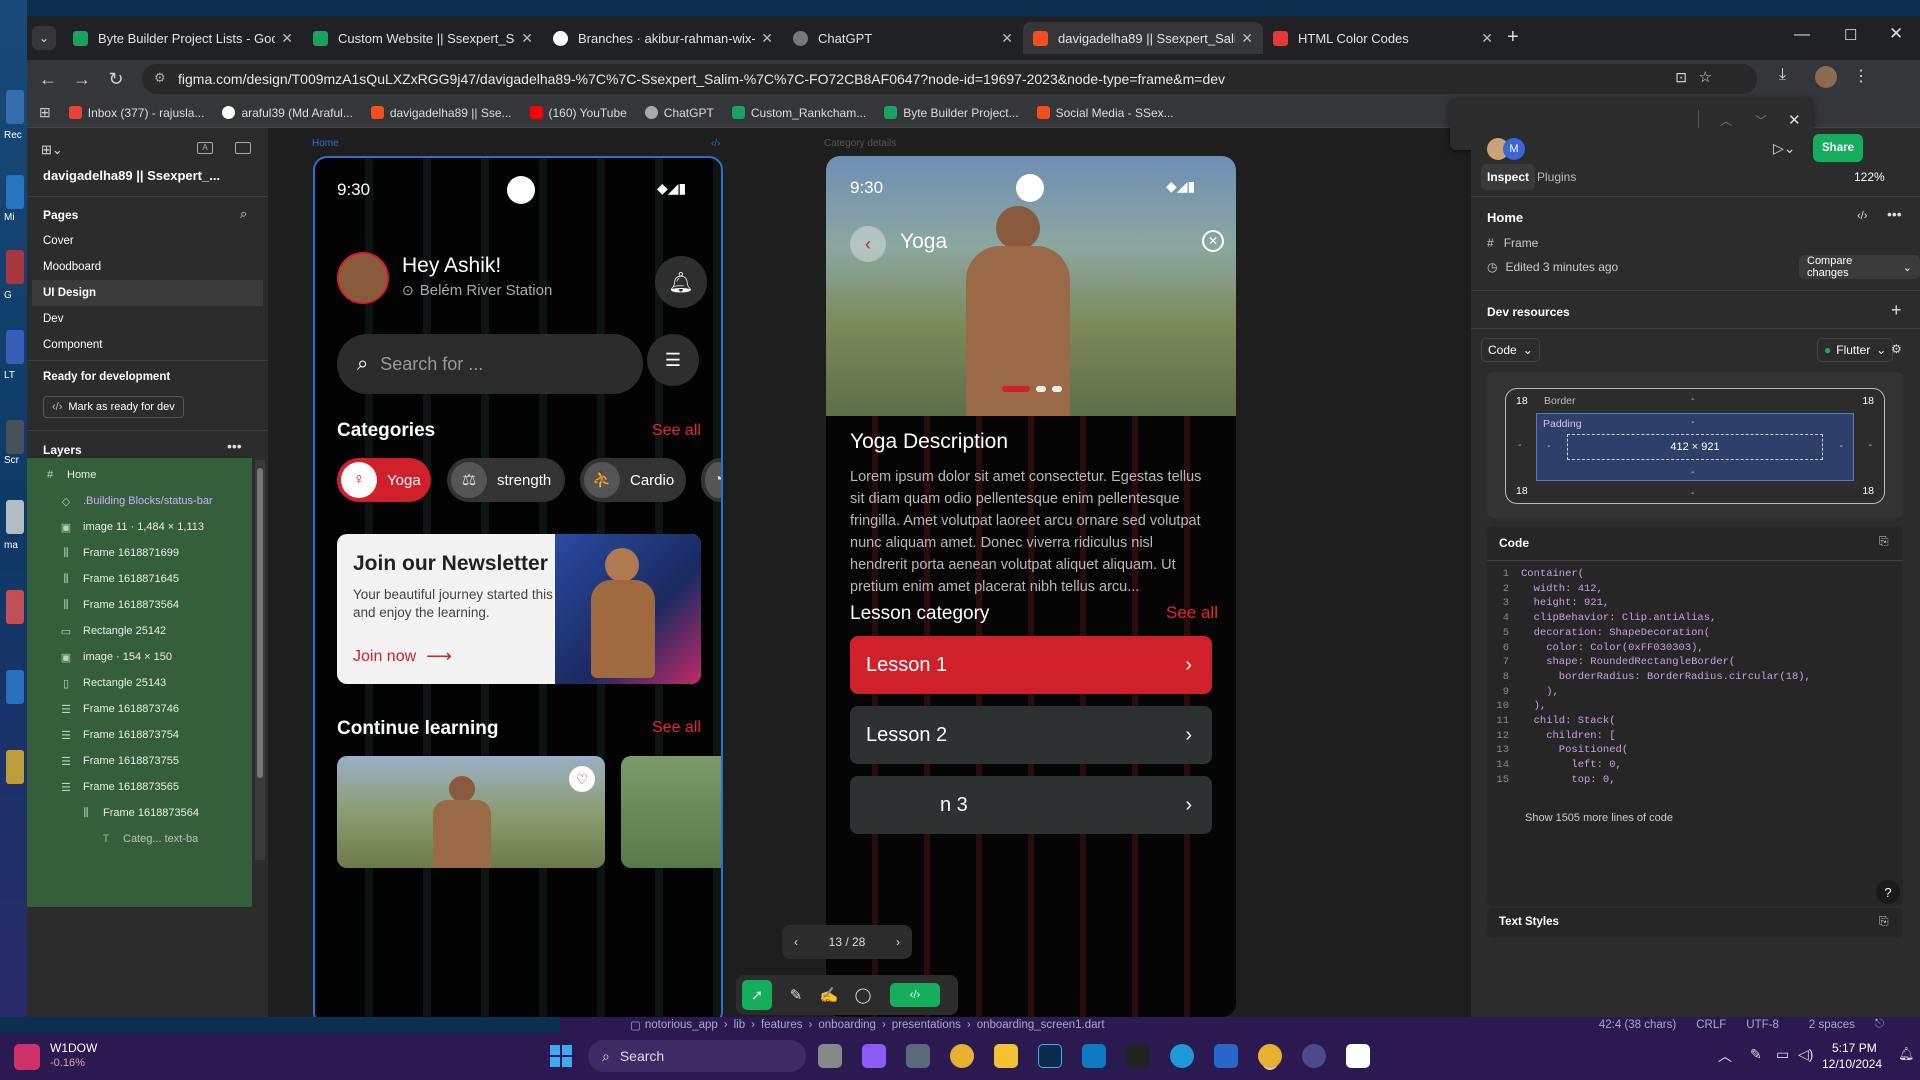 The width and height of the screenshot is (1920, 1080). I want to click on profile-avatar, so click(1826, 77).